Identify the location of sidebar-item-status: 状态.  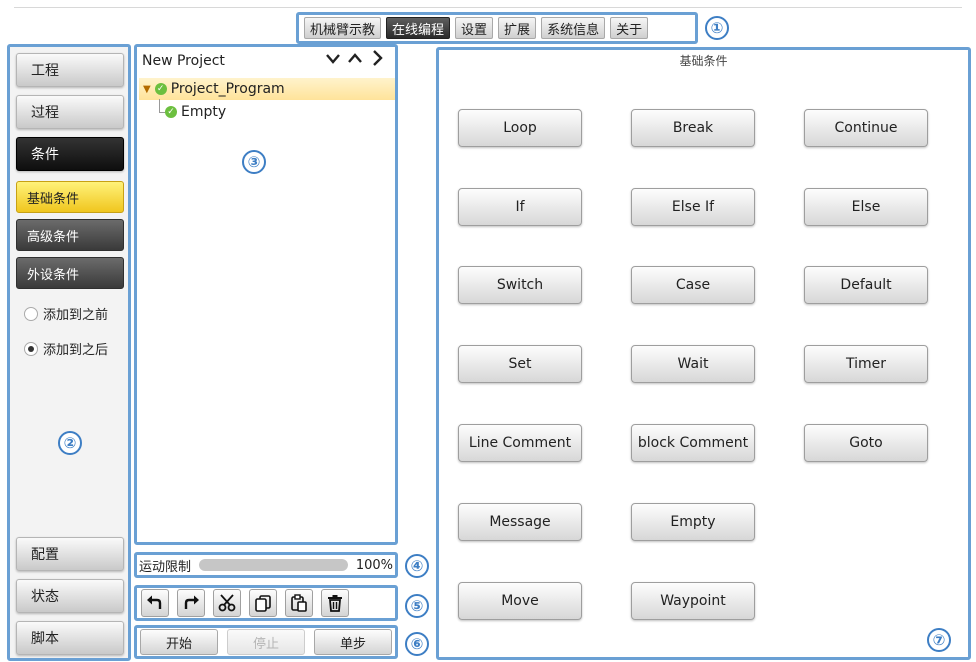
(70, 596).